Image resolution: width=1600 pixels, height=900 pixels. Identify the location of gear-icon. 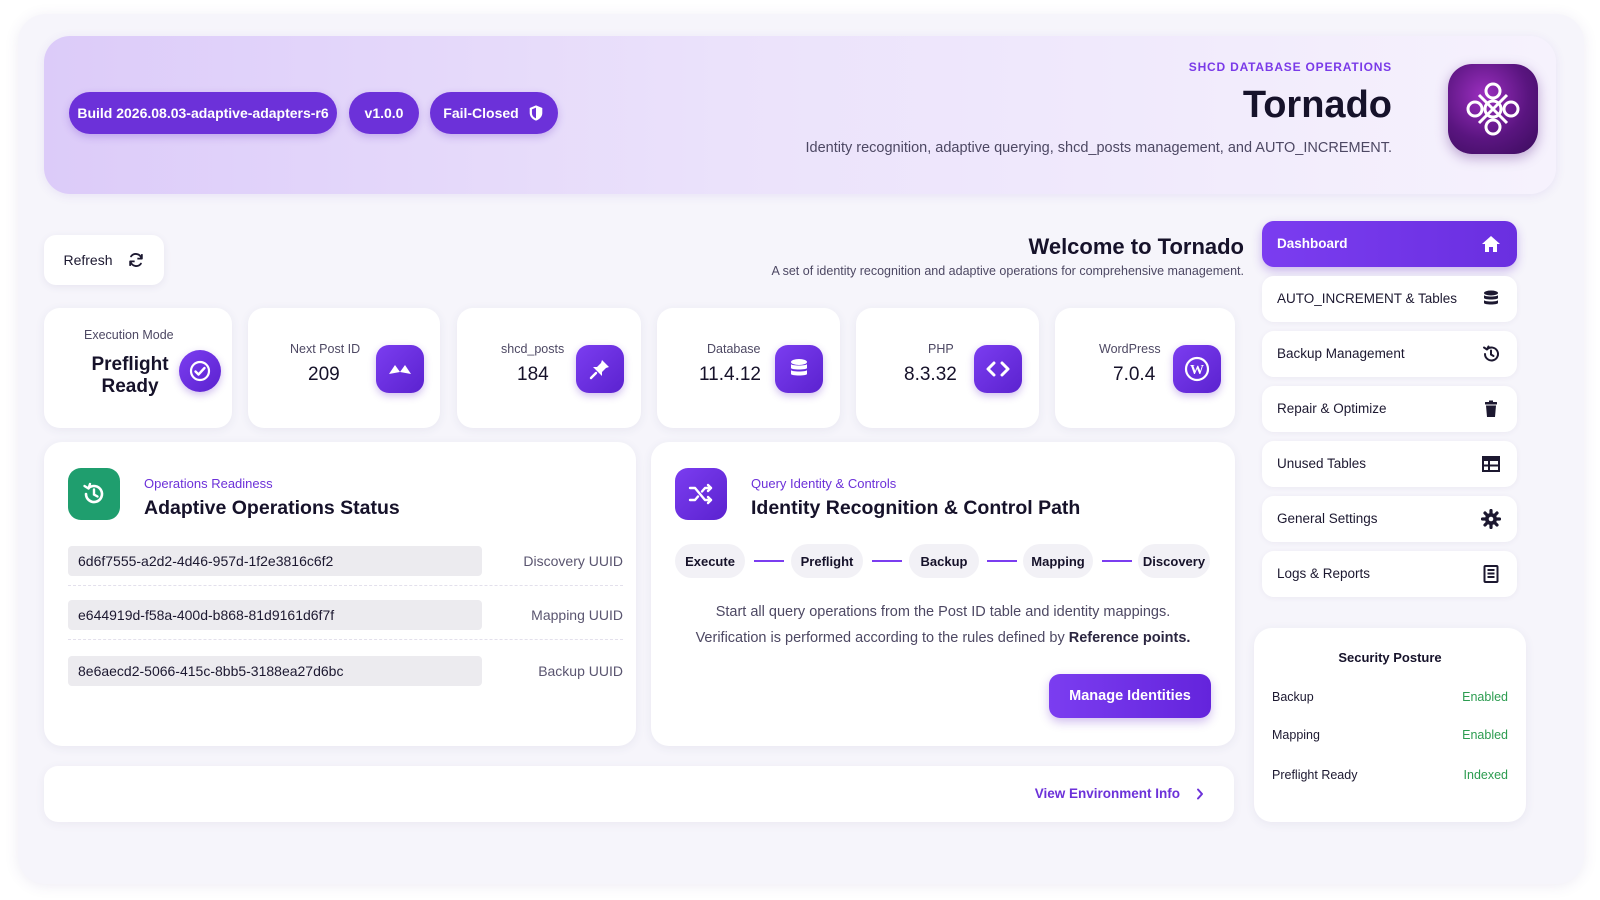
(1491, 519).